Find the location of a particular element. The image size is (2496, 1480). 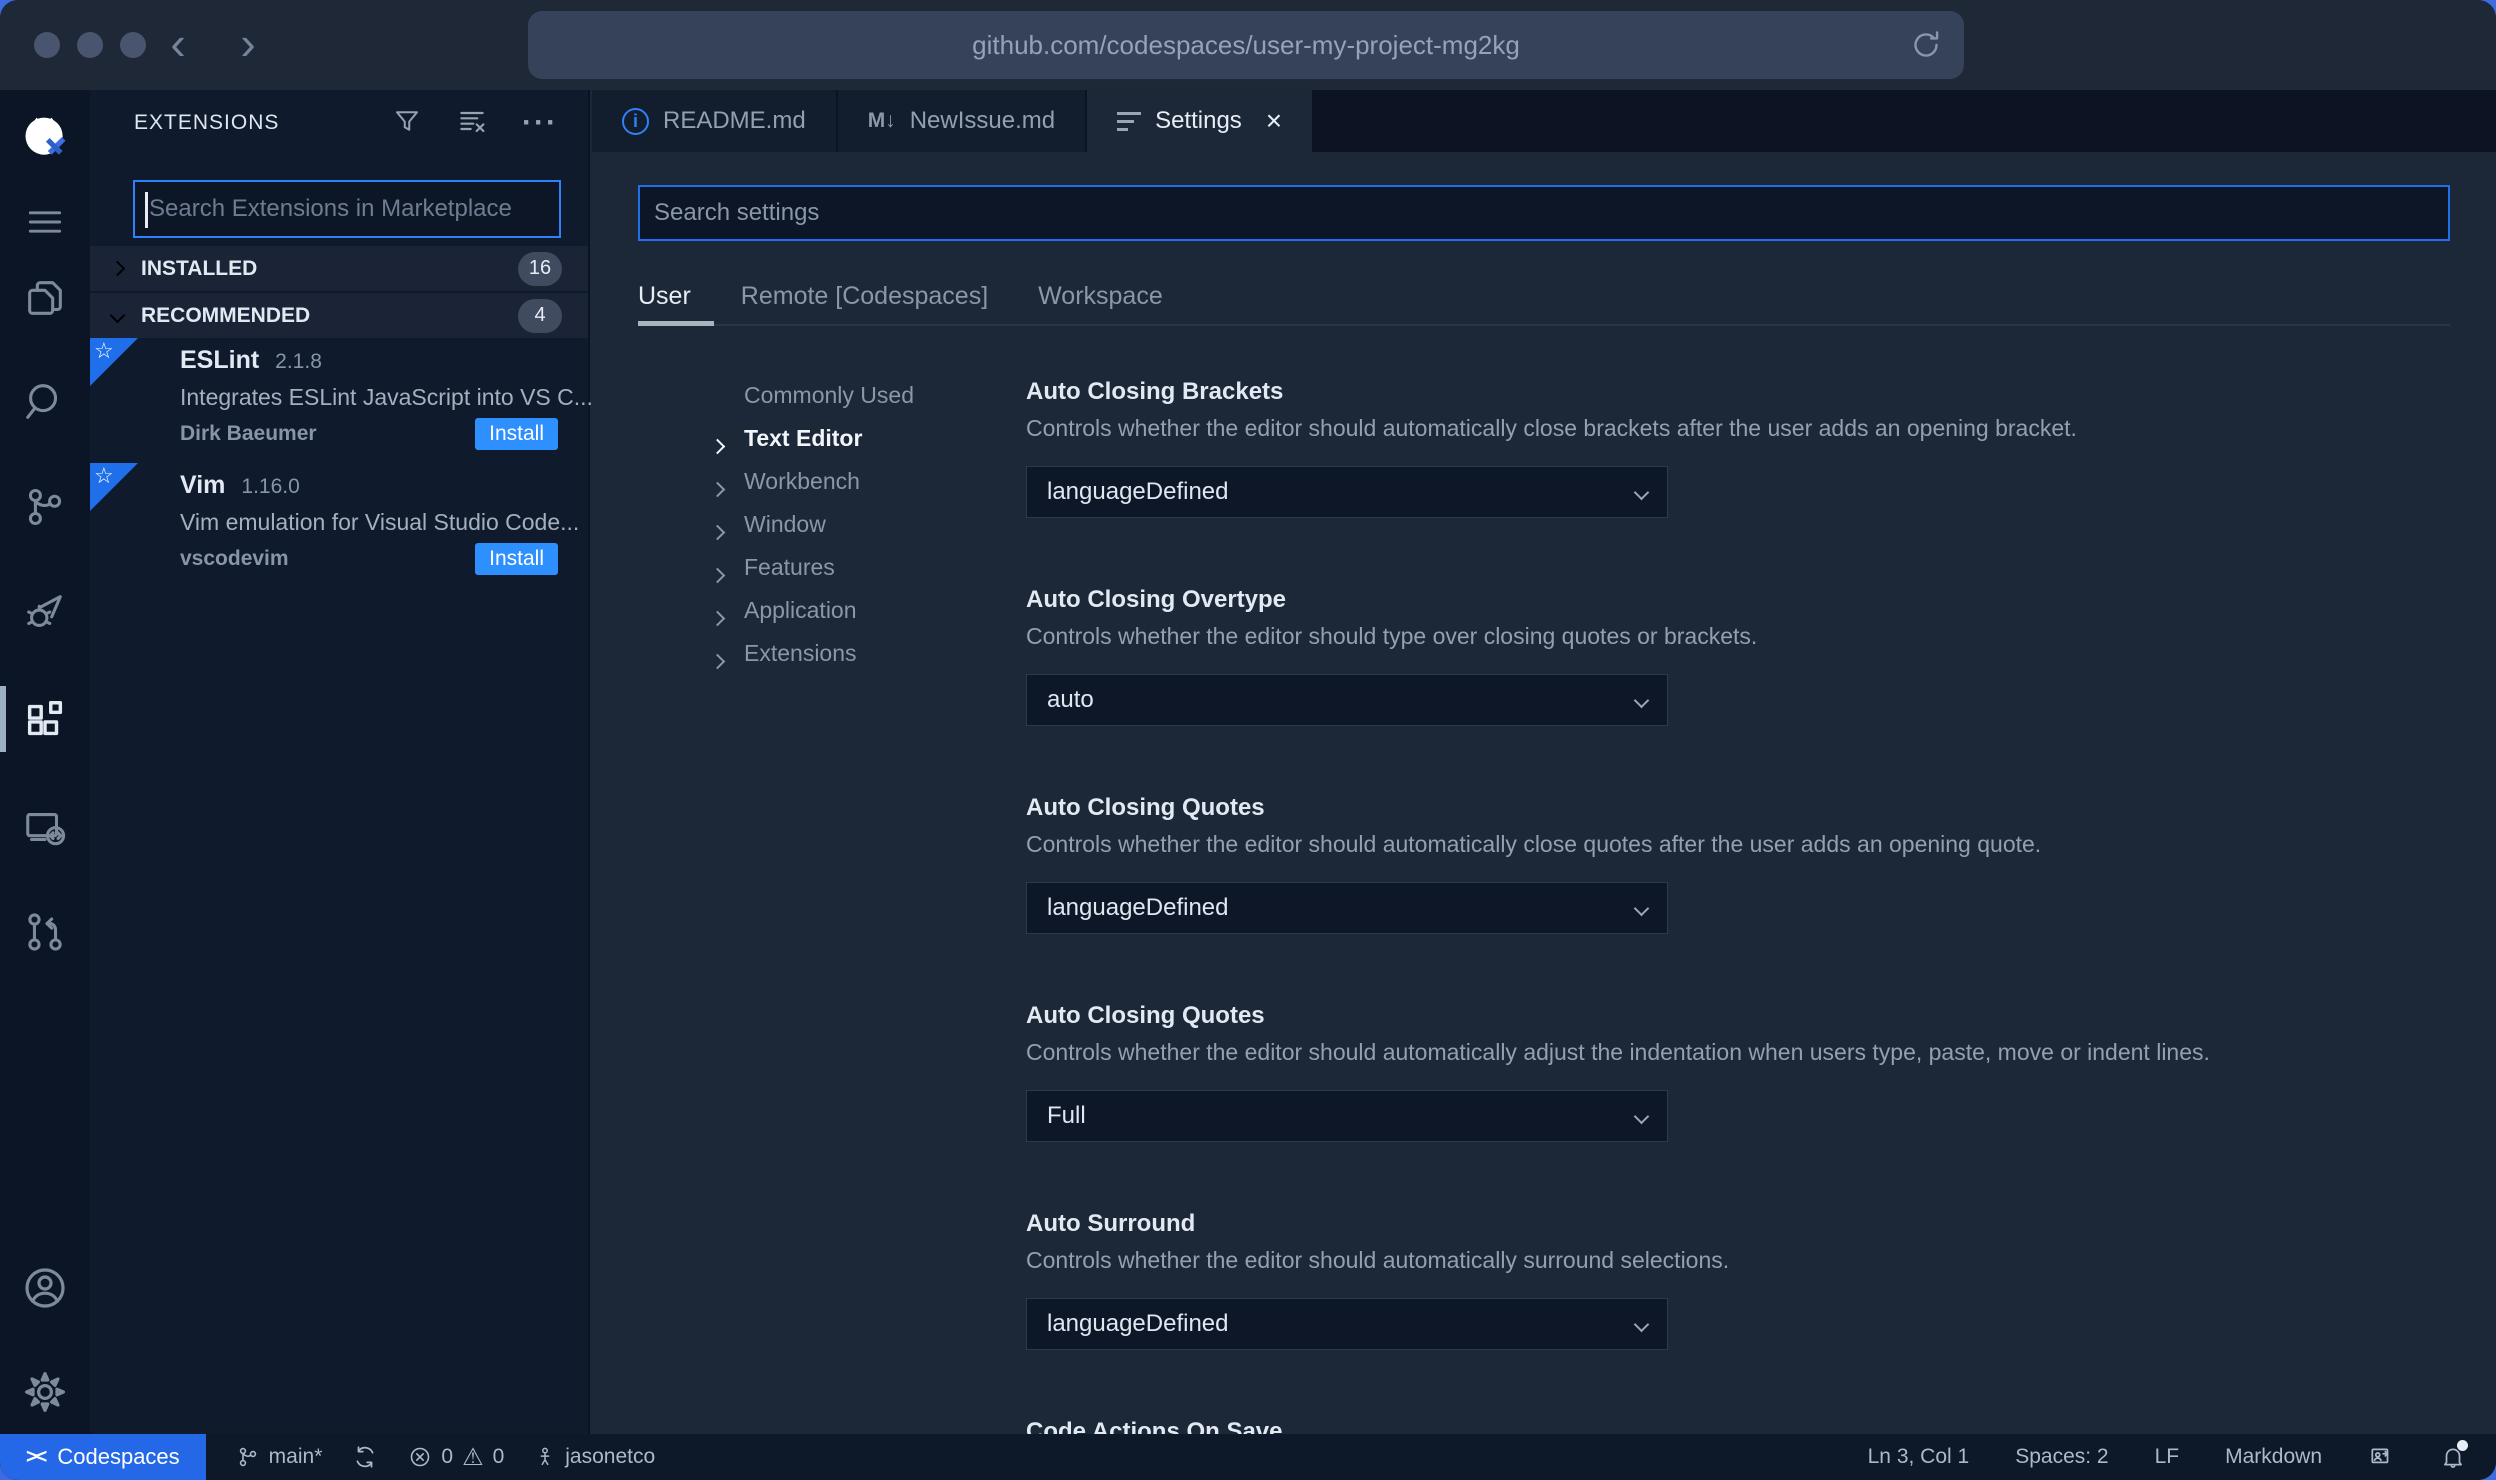

status-bar-right: Ln 3, Col 1 Spaces: 2 LF Markdown is located at coordinates (2182, 1455).